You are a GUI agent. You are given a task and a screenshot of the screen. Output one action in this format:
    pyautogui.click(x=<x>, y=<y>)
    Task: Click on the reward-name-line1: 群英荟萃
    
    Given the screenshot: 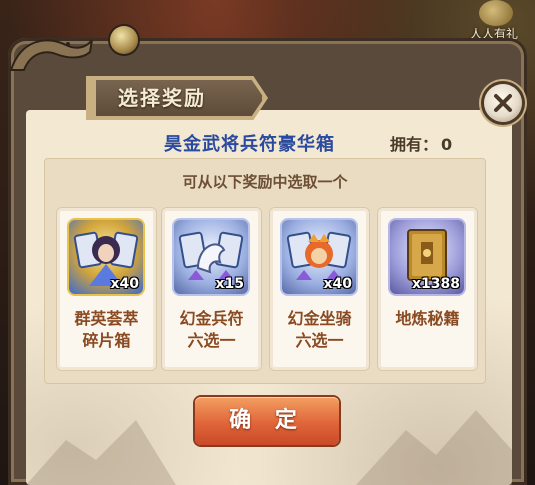 What is the action you would take?
    pyautogui.click(x=106, y=318)
    